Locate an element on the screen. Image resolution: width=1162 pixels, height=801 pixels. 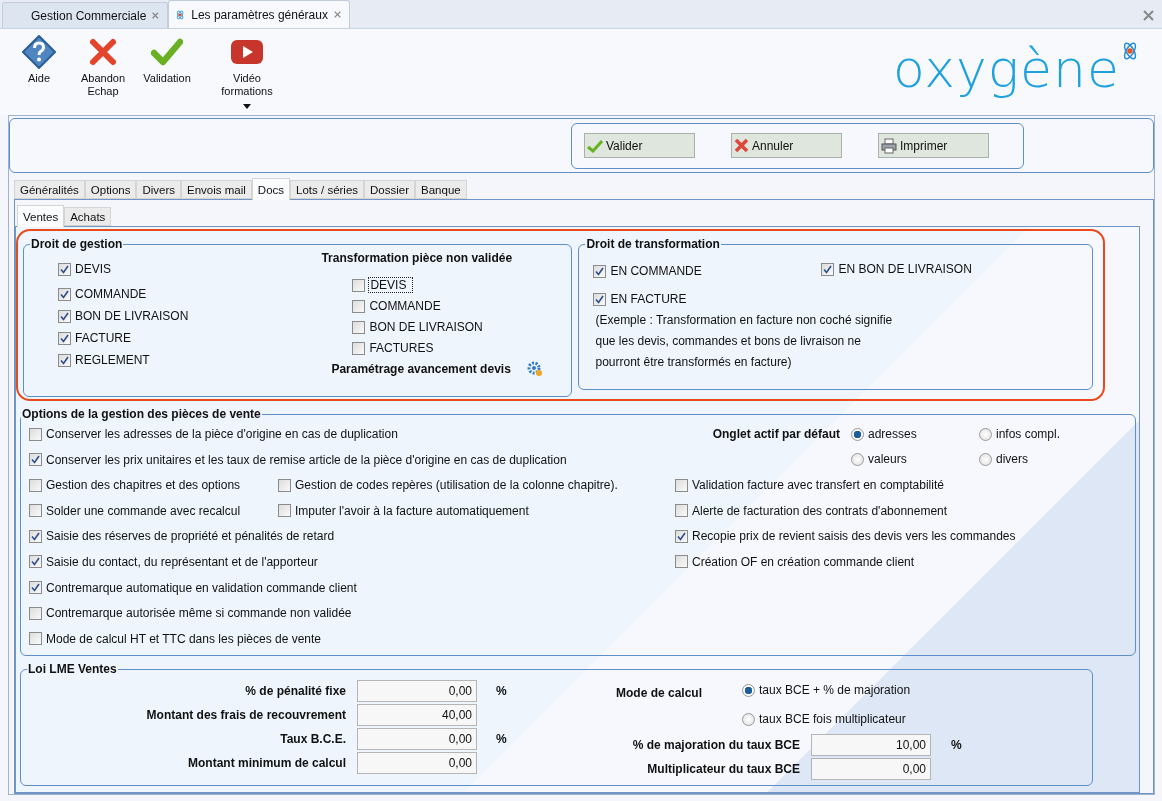
settings-label: Paramétrage avancement devis is located at coordinates (421, 369).